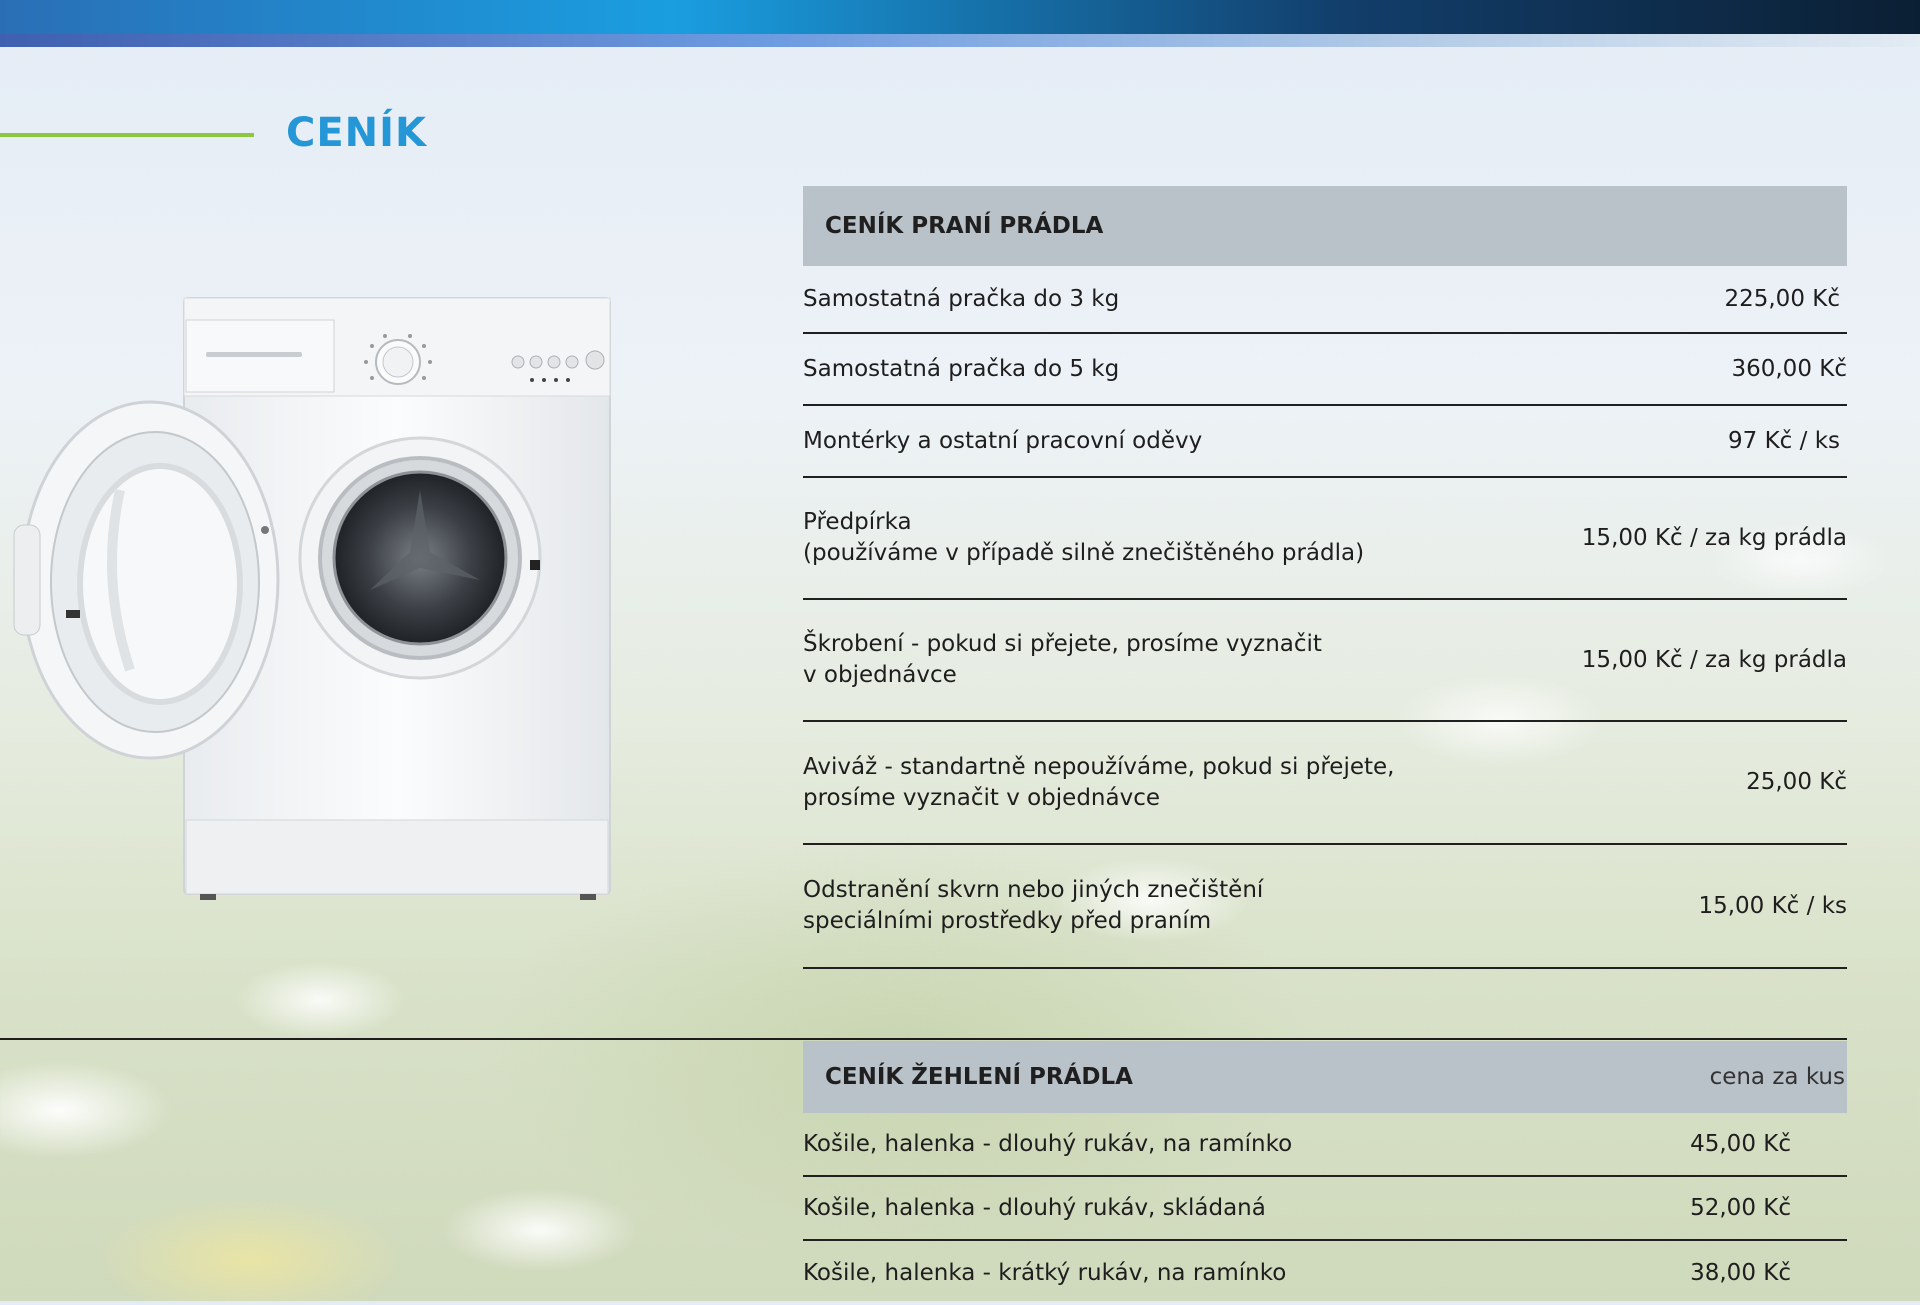 The height and width of the screenshot is (1305, 1920). What do you see at coordinates (1003, 440) in the screenshot?
I see `row-label: Montérky a ostatní pracovní oděvy` at bounding box center [1003, 440].